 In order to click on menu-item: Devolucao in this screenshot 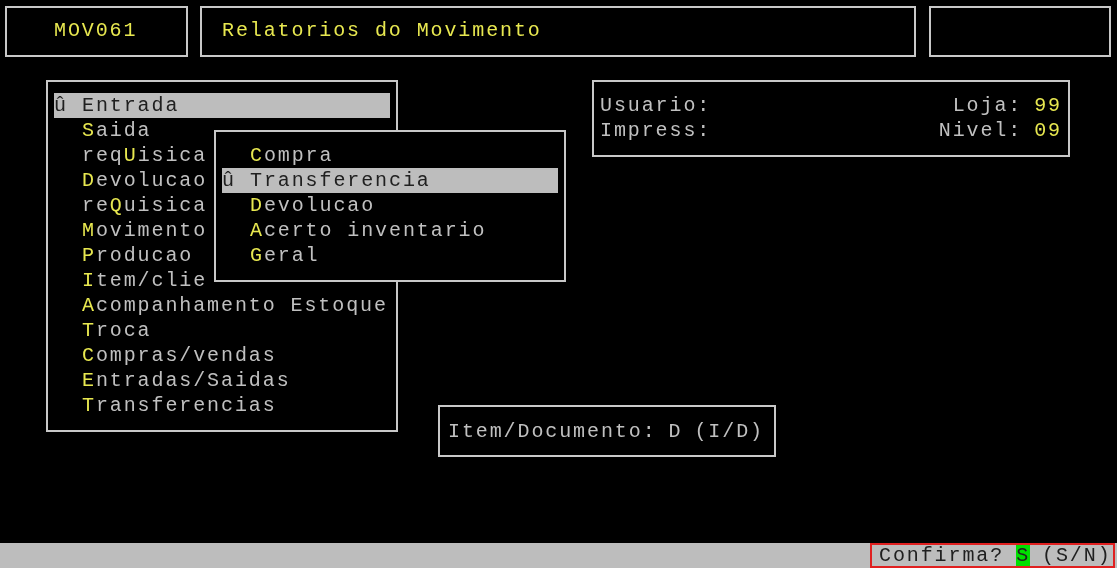, I will do `click(390, 205)`.